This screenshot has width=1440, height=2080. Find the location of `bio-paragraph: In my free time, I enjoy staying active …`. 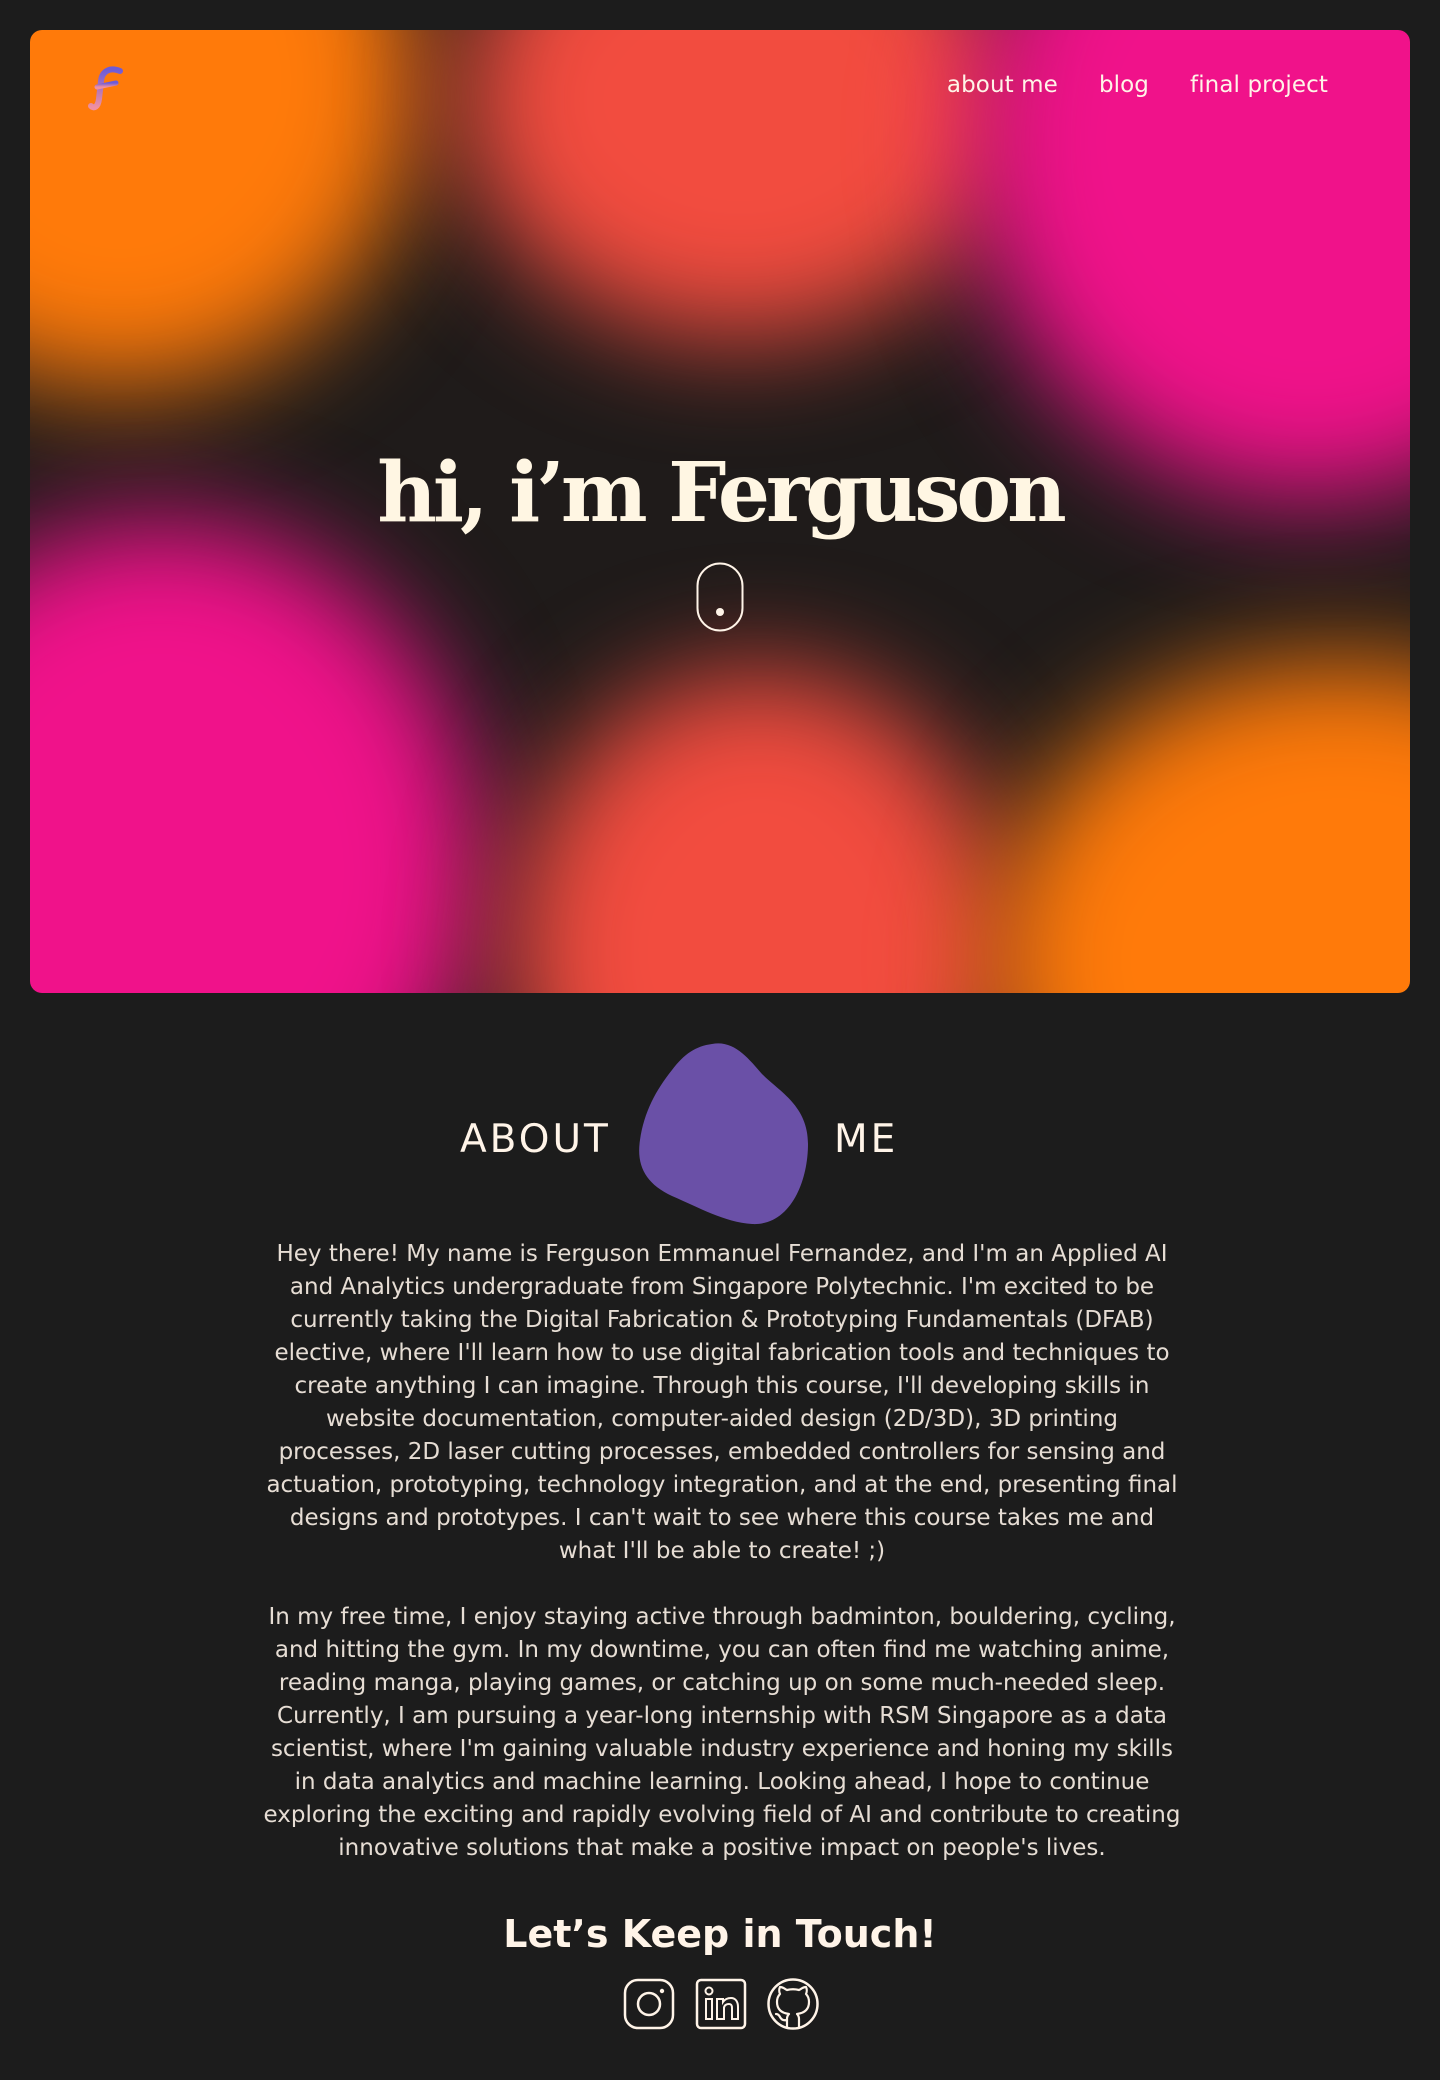

bio-paragraph: In my free time, I enjoy staying active … is located at coordinates (722, 1732).